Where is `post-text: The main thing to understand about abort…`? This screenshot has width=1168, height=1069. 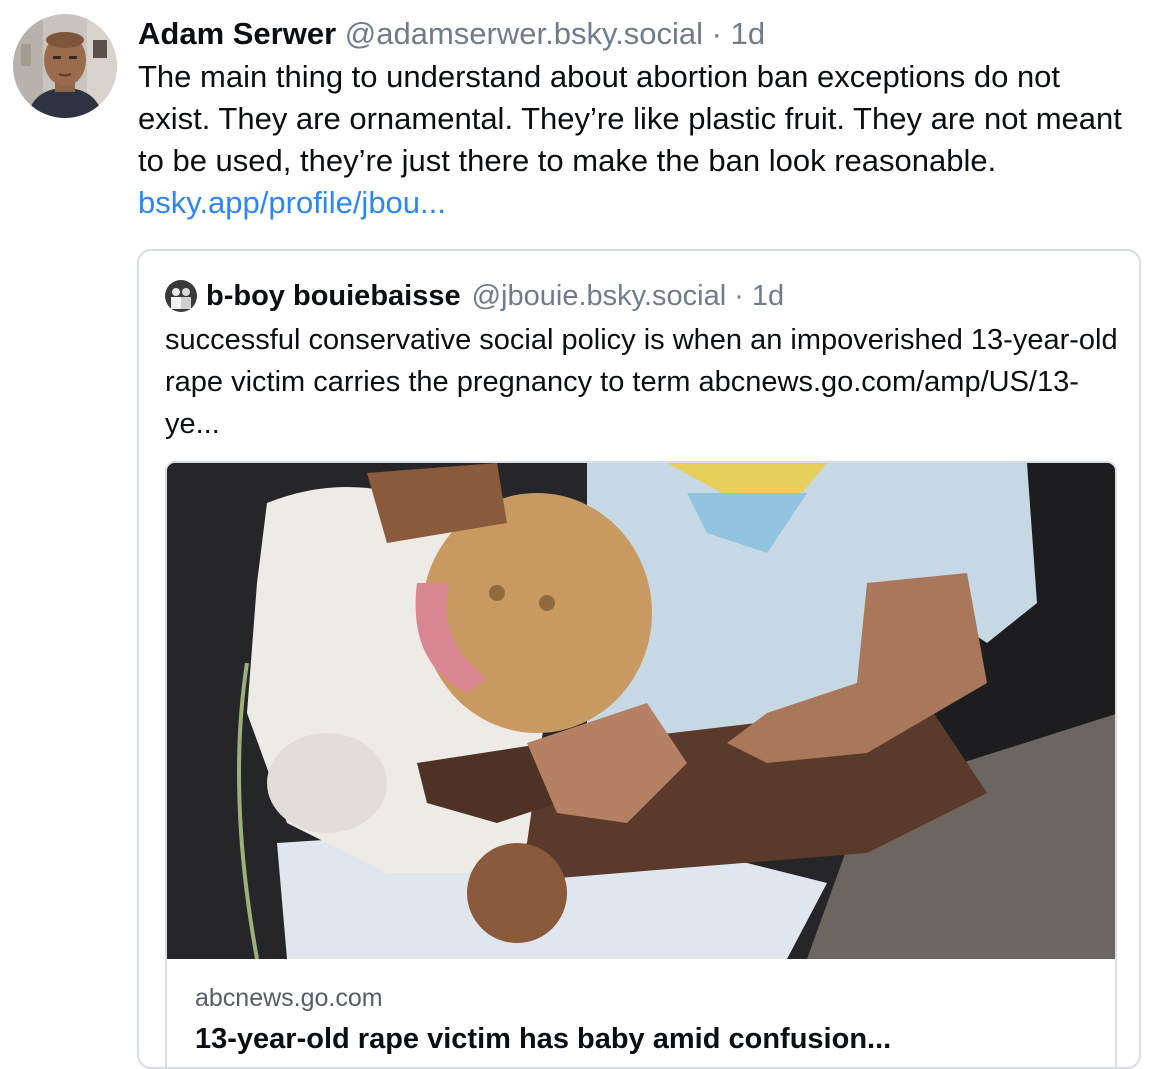 post-text: The main thing to understand about abort… is located at coordinates (638, 140).